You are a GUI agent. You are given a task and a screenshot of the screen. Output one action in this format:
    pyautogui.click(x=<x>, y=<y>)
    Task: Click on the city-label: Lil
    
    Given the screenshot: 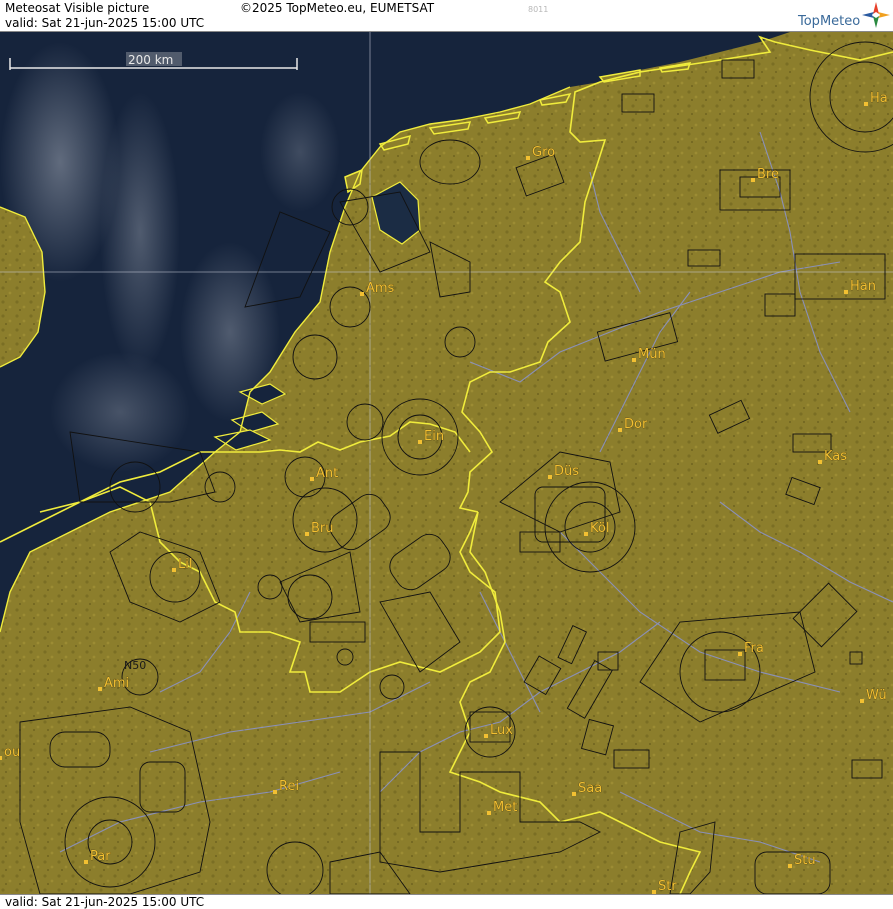 What is the action you would take?
    pyautogui.click(x=185, y=564)
    